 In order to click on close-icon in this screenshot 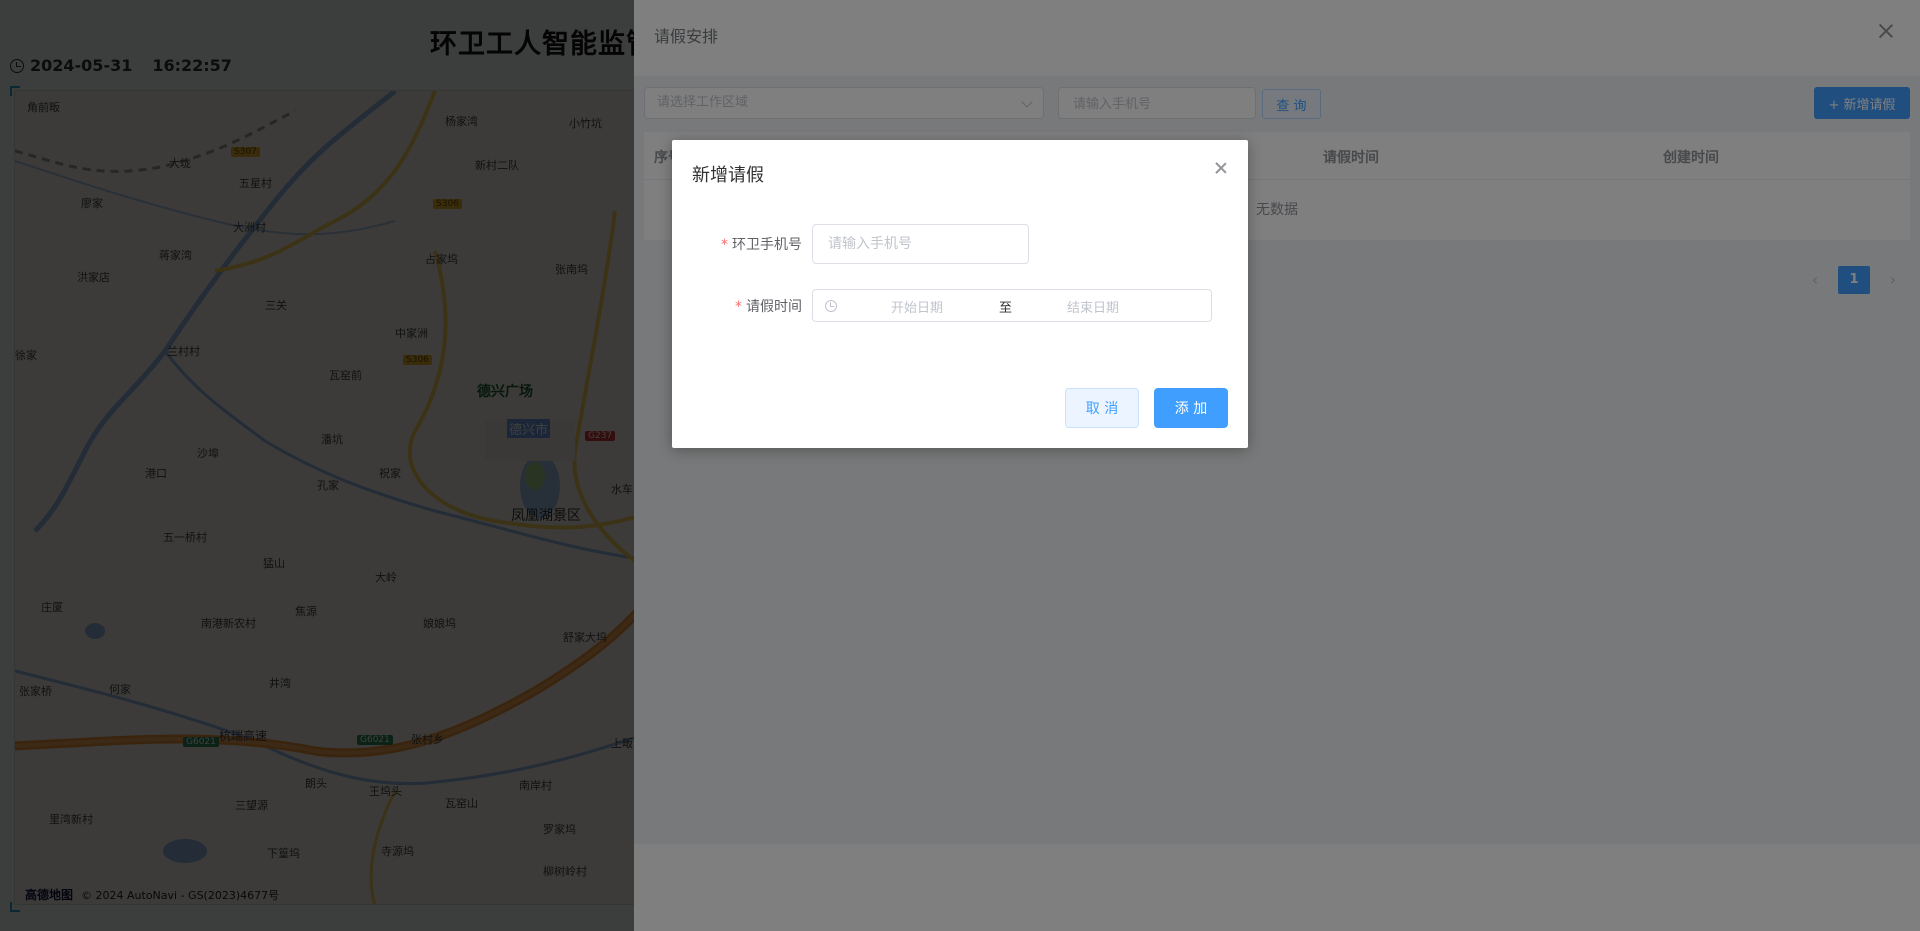, I will do `click(1221, 168)`.